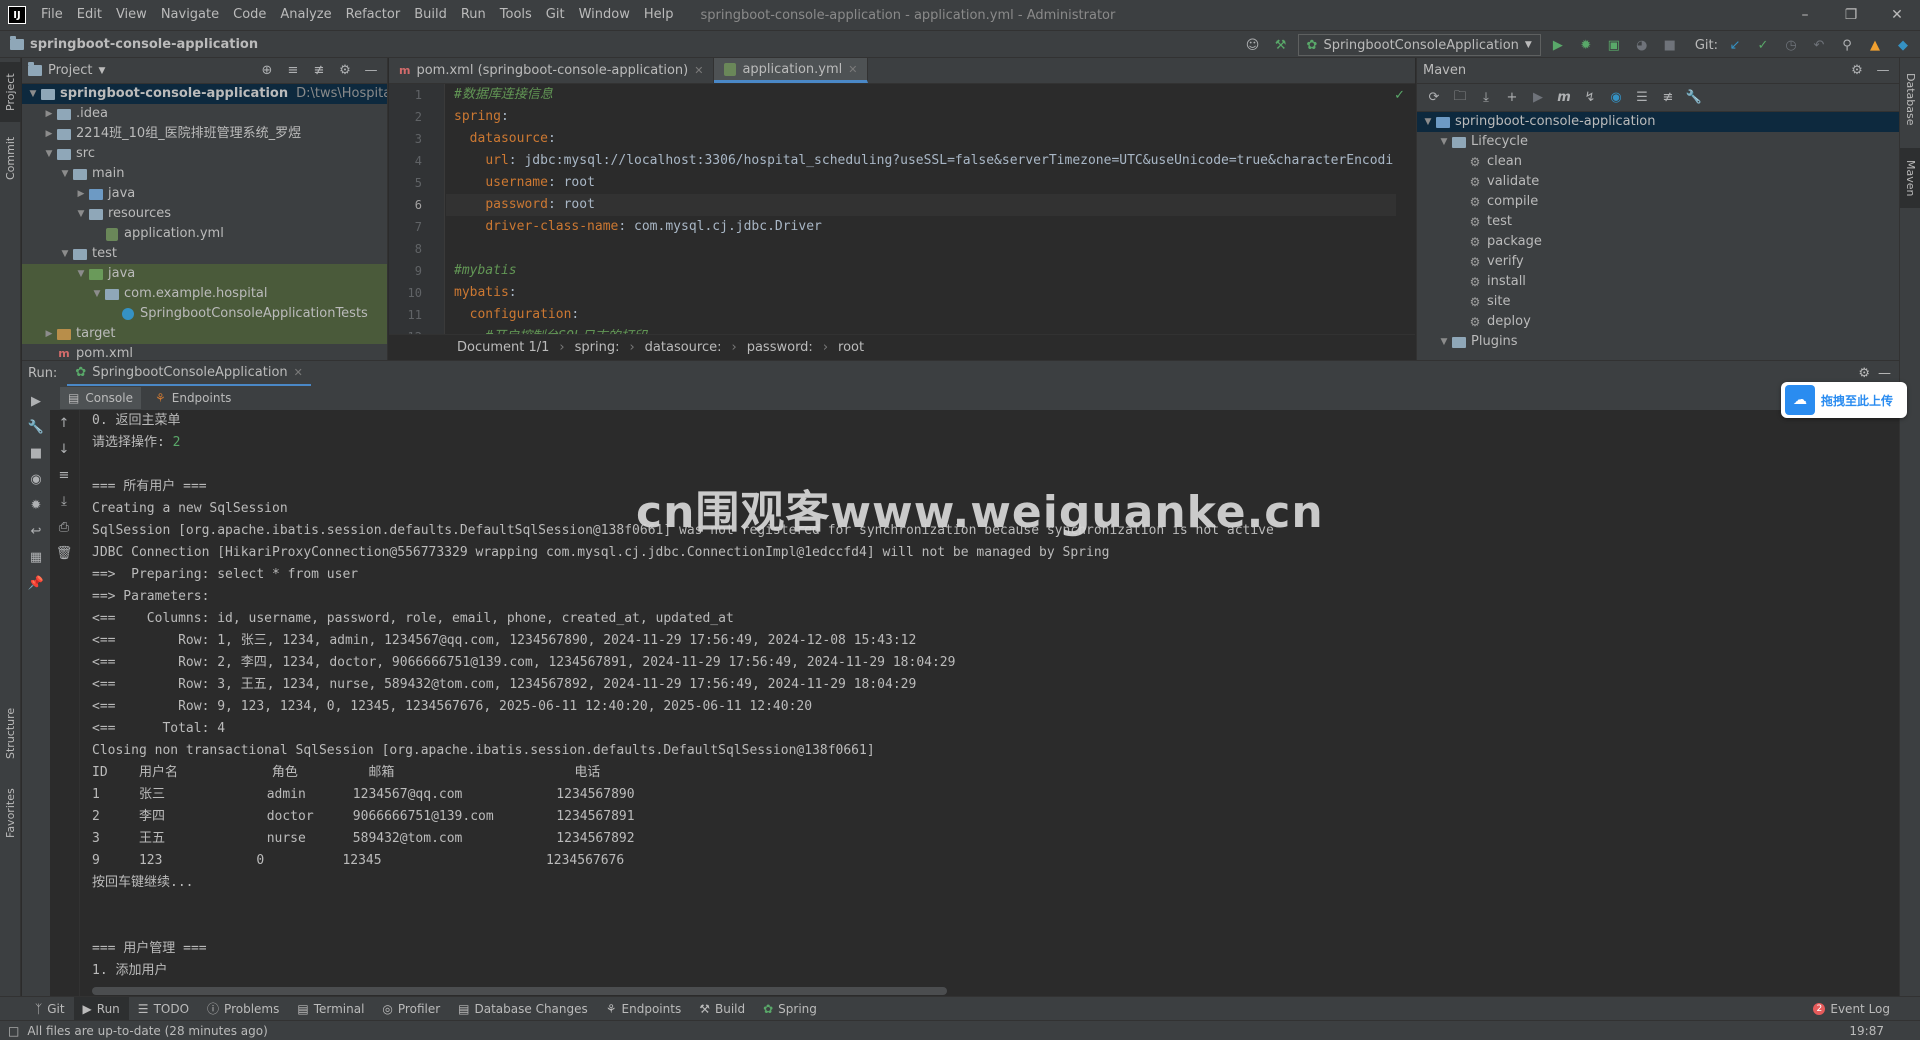 This screenshot has width=1920, height=1040. I want to click on add-project-icon: 🗀, so click(1460, 98).